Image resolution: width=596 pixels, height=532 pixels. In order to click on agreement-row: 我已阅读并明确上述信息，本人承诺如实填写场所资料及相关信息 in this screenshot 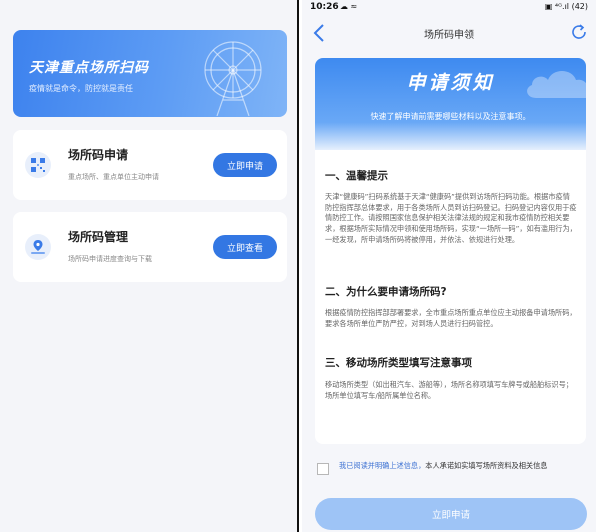, I will do `click(452, 473)`.